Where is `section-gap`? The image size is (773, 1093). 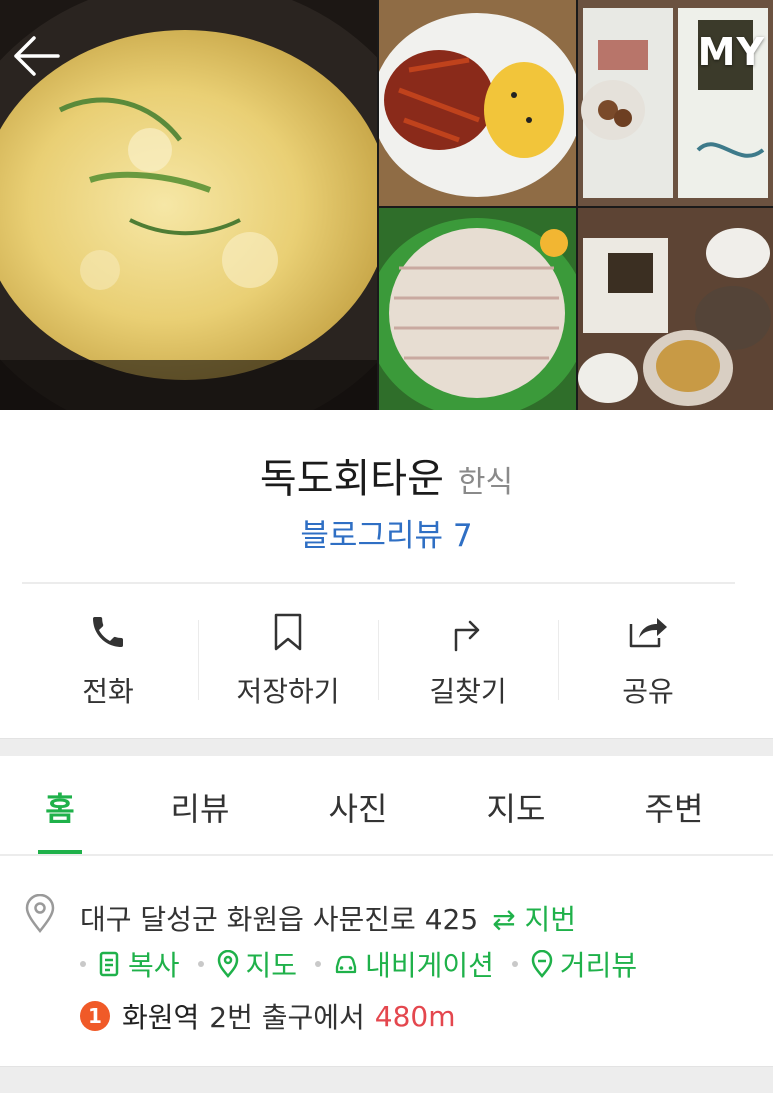
section-gap is located at coordinates (386, 747).